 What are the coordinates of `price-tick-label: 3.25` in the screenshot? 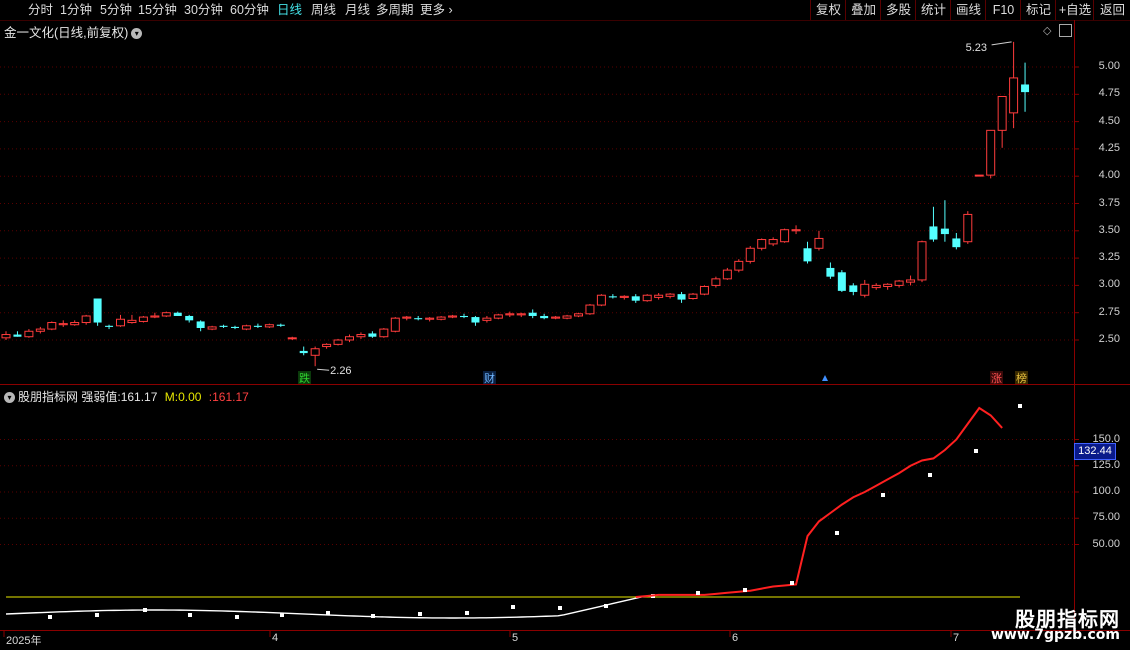 It's located at (1109, 257).